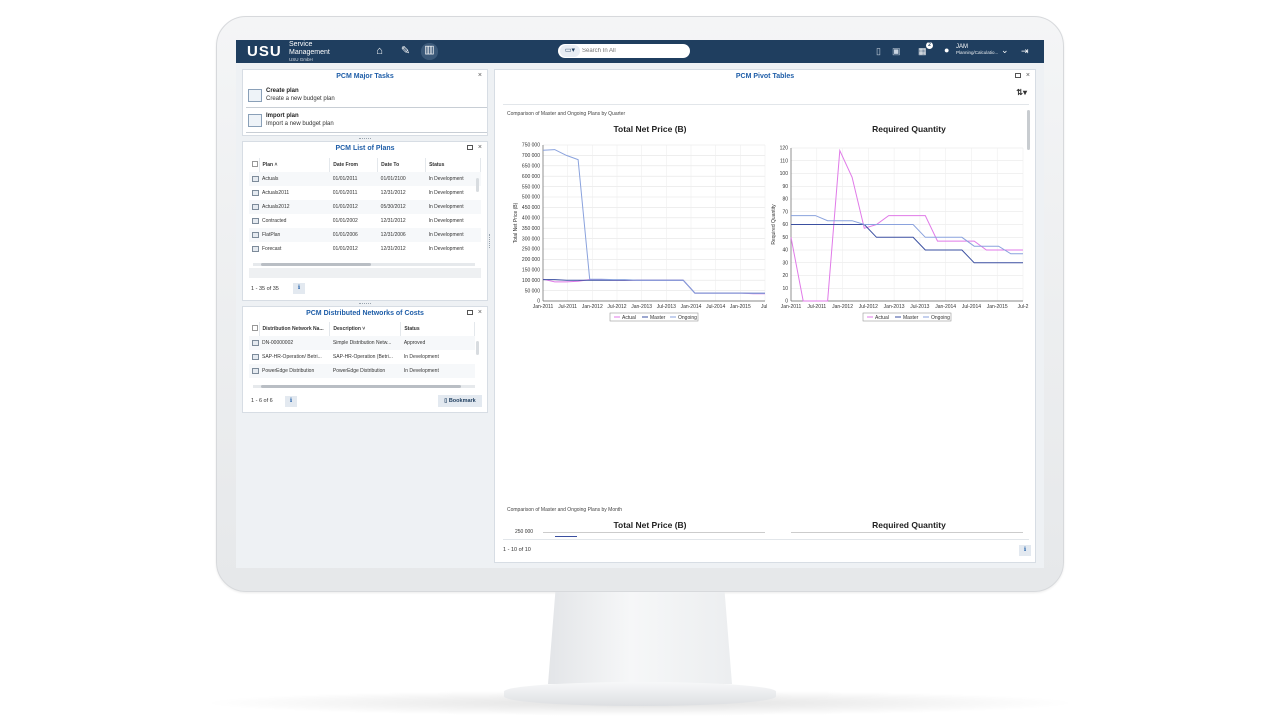 The height and width of the screenshot is (720, 1280). I want to click on pager-label: 1 - 6 of 6, so click(262, 401).